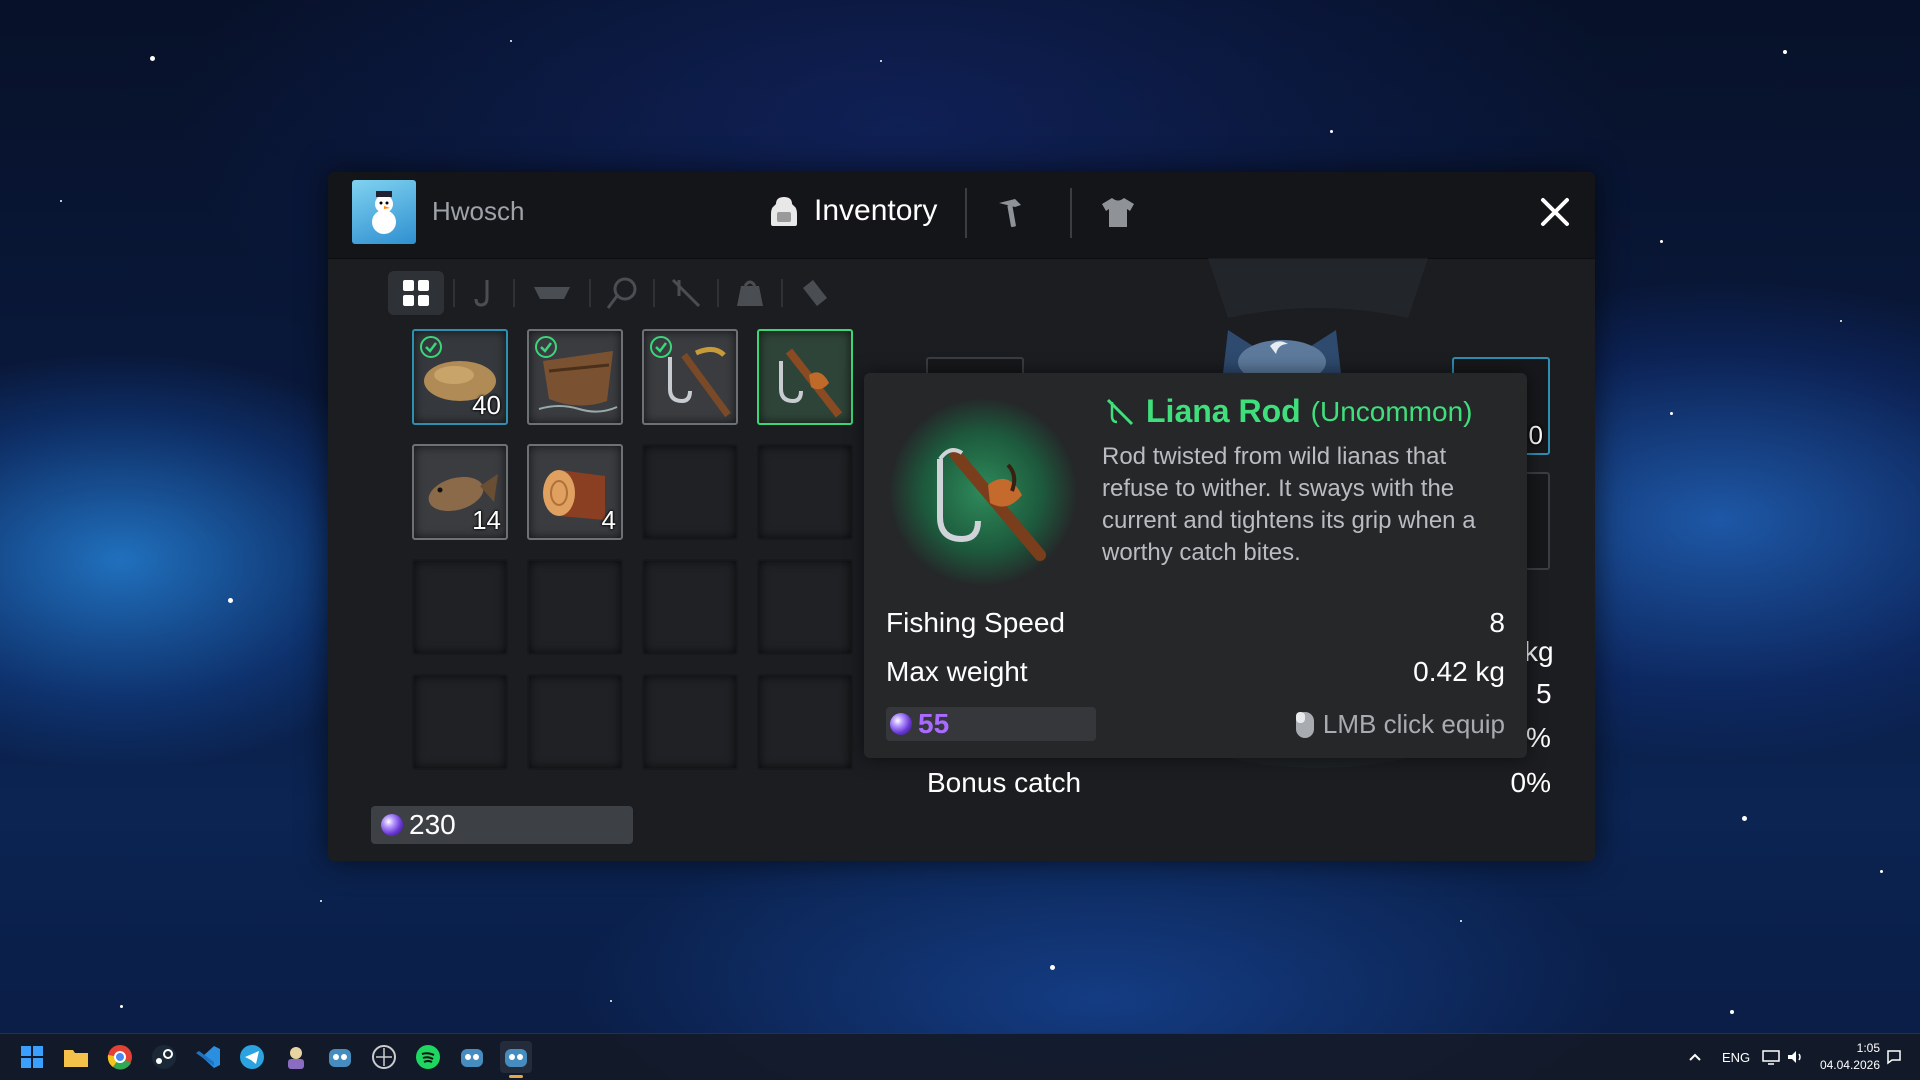  I want to click on filter-boats, so click(552, 293).